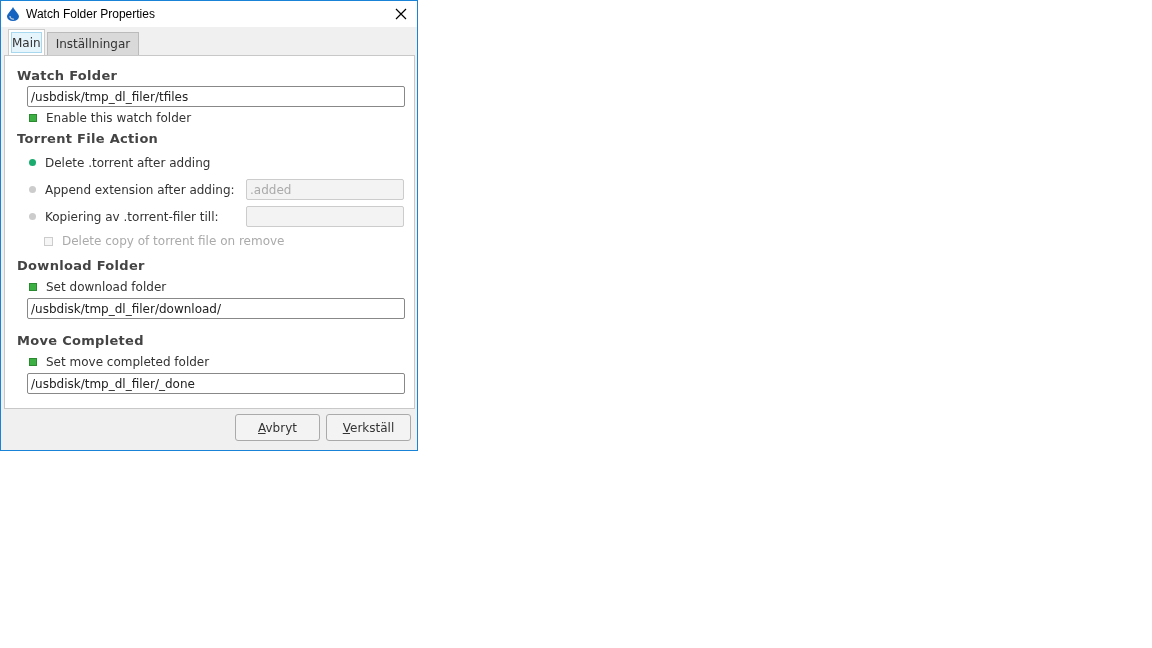 The image size is (1152, 648). I want to click on close-icon, so click(401, 14).